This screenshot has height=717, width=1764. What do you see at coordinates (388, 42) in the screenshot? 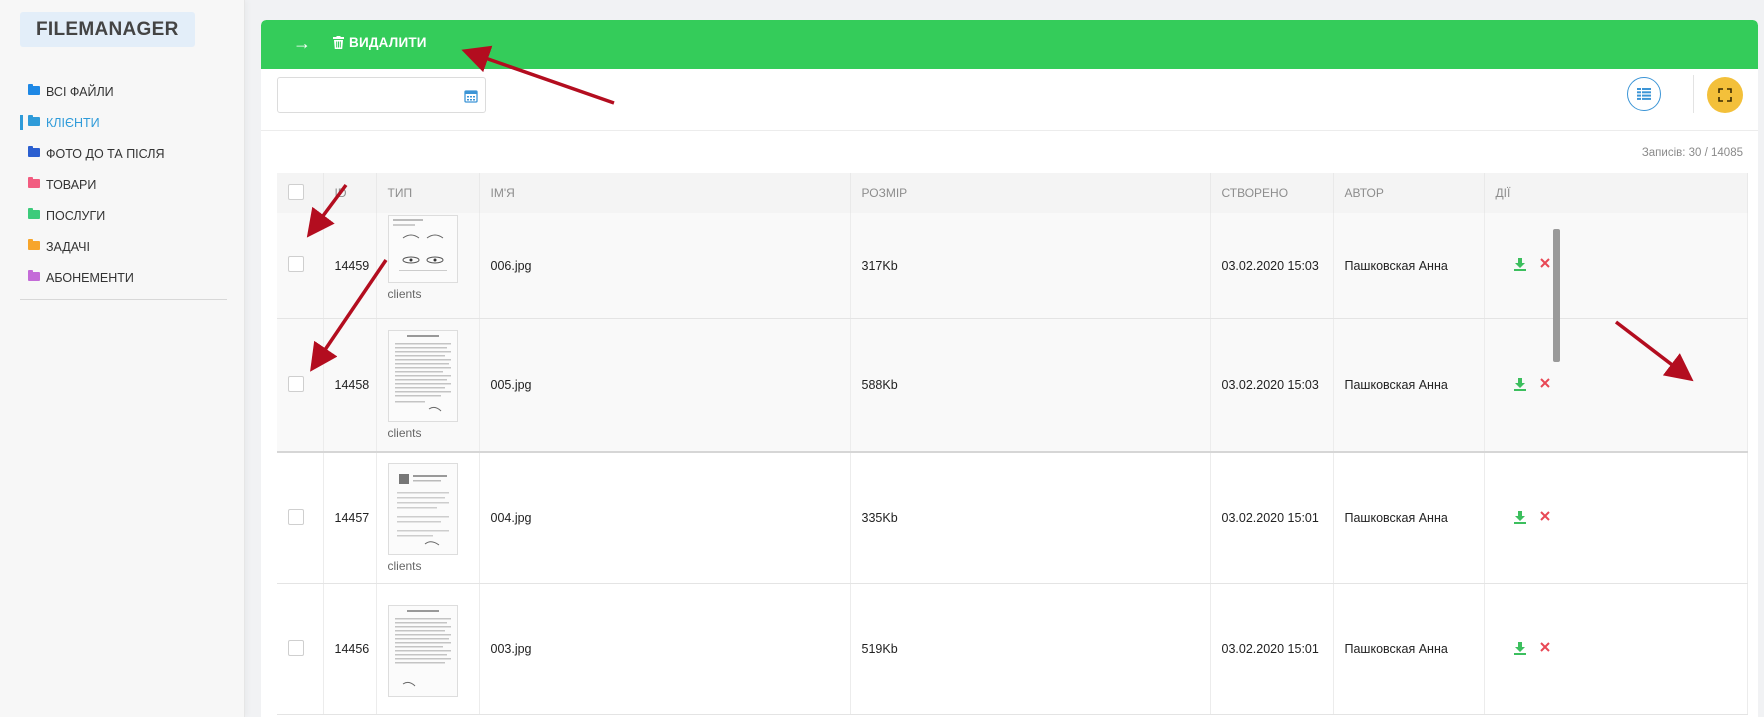
I see `delete-button-label: ВИДАЛИТИ` at bounding box center [388, 42].